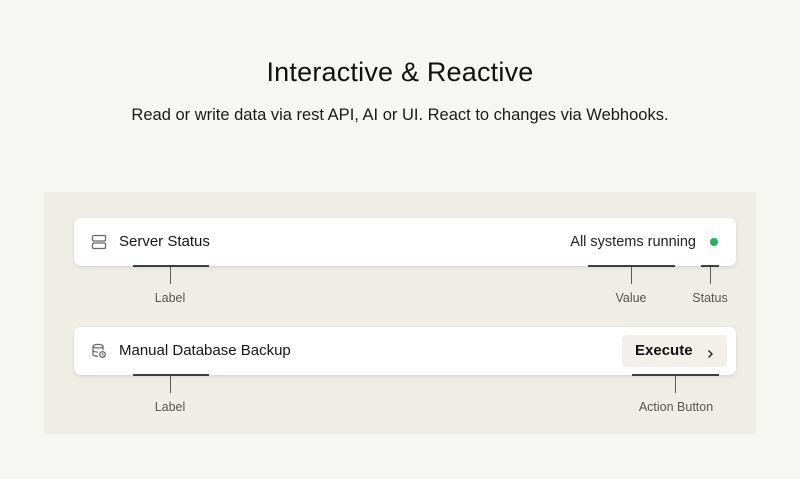 This screenshot has height=479, width=800. What do you see at coordinates (676, 407) in the screenshot?
I see `action-button-annotation: Action Button` at bounding box center [676, 407].